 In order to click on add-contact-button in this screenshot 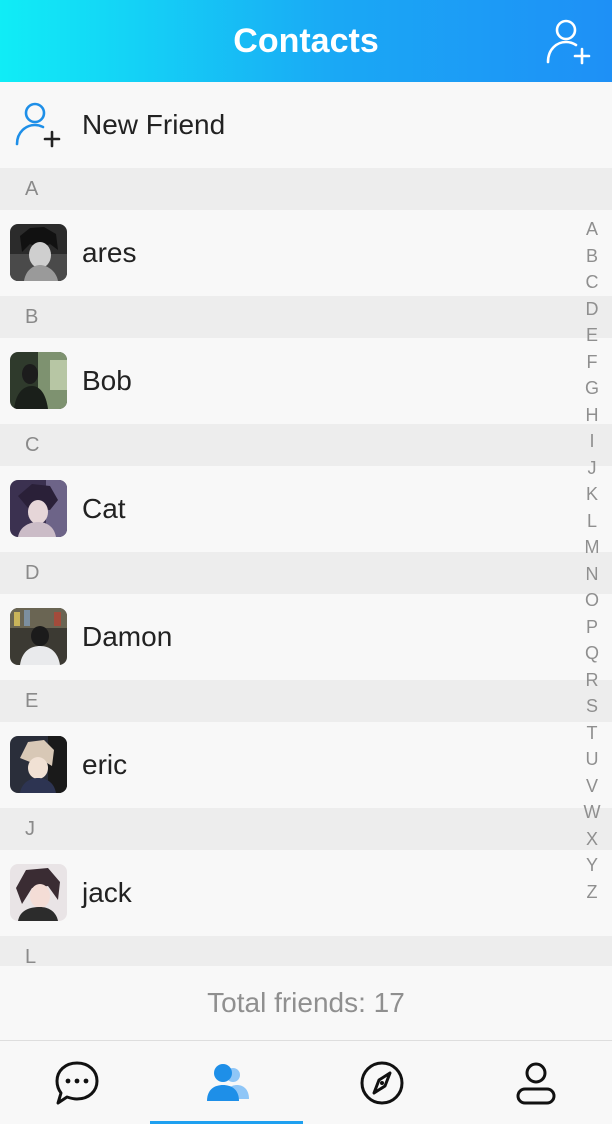, I will do `click(569, 41)`.